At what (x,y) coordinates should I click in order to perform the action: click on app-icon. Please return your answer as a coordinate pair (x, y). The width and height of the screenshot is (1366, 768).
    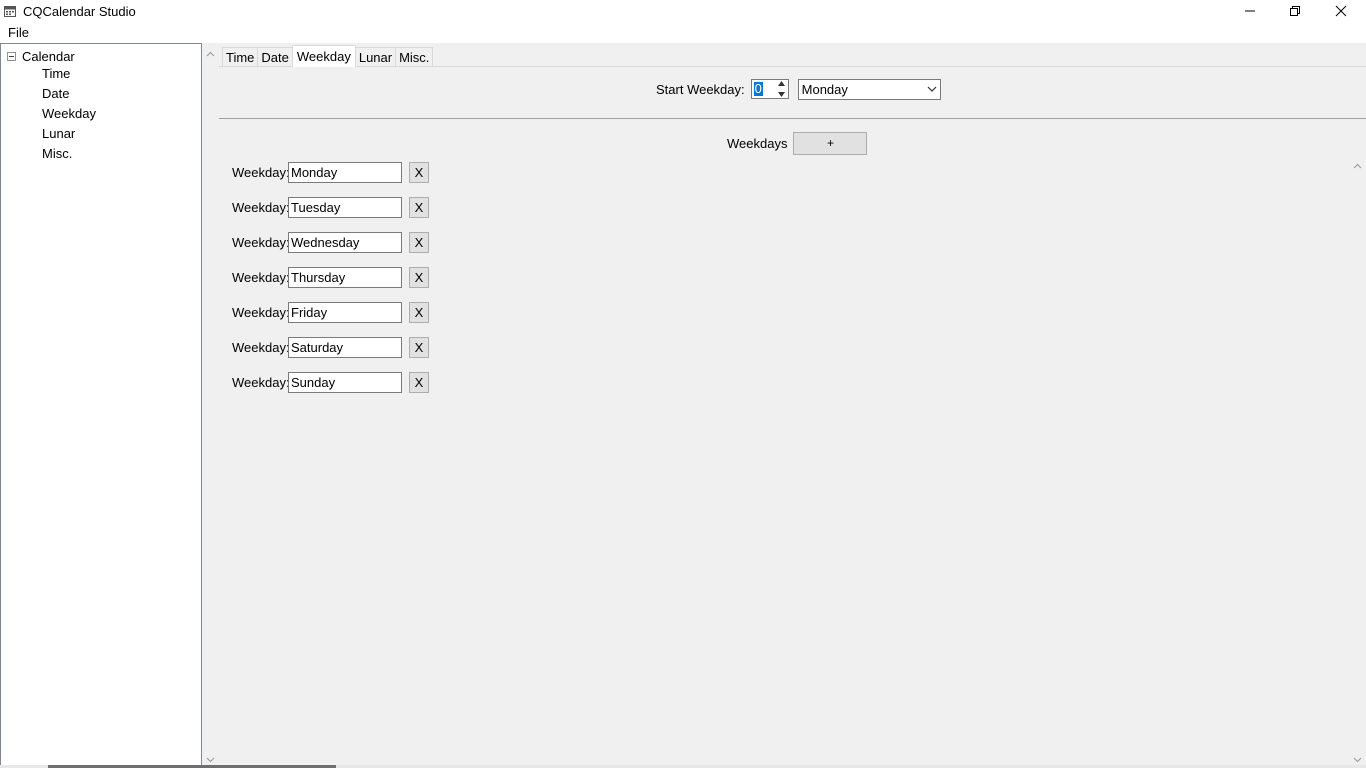
    Looking at the image, I should click on (10, 11).